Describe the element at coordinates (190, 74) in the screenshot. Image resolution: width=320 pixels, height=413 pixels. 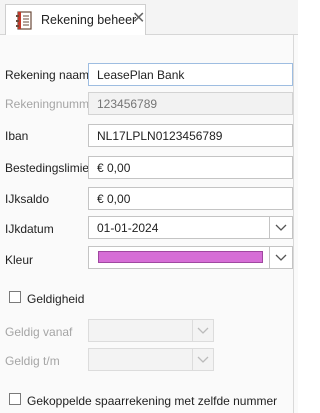
I see `account-name-field` at that location.